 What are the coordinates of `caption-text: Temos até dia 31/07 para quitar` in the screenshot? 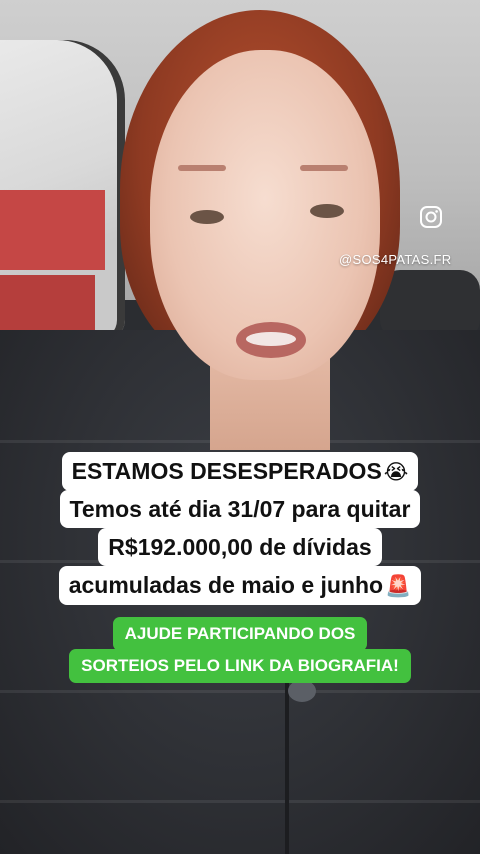 It's located at (240, 509).